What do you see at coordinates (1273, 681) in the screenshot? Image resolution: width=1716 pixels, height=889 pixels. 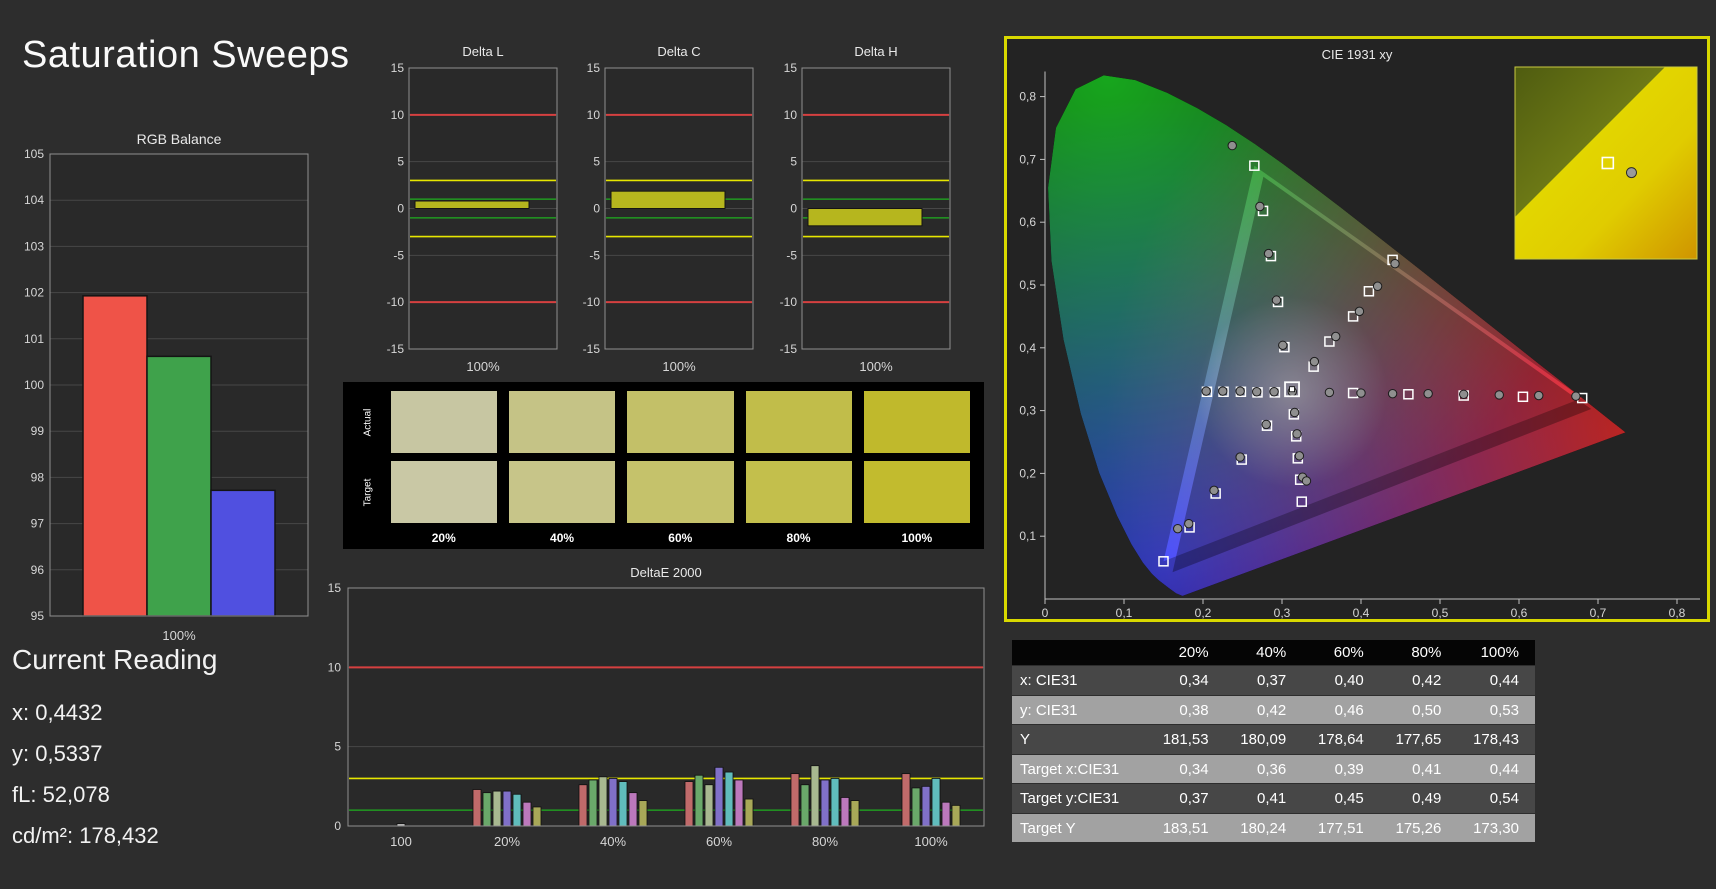 I see `table-row: x: CIE31 0,34 0,37 0,40 0,42 0,44` at bounding box center [1273, 681].